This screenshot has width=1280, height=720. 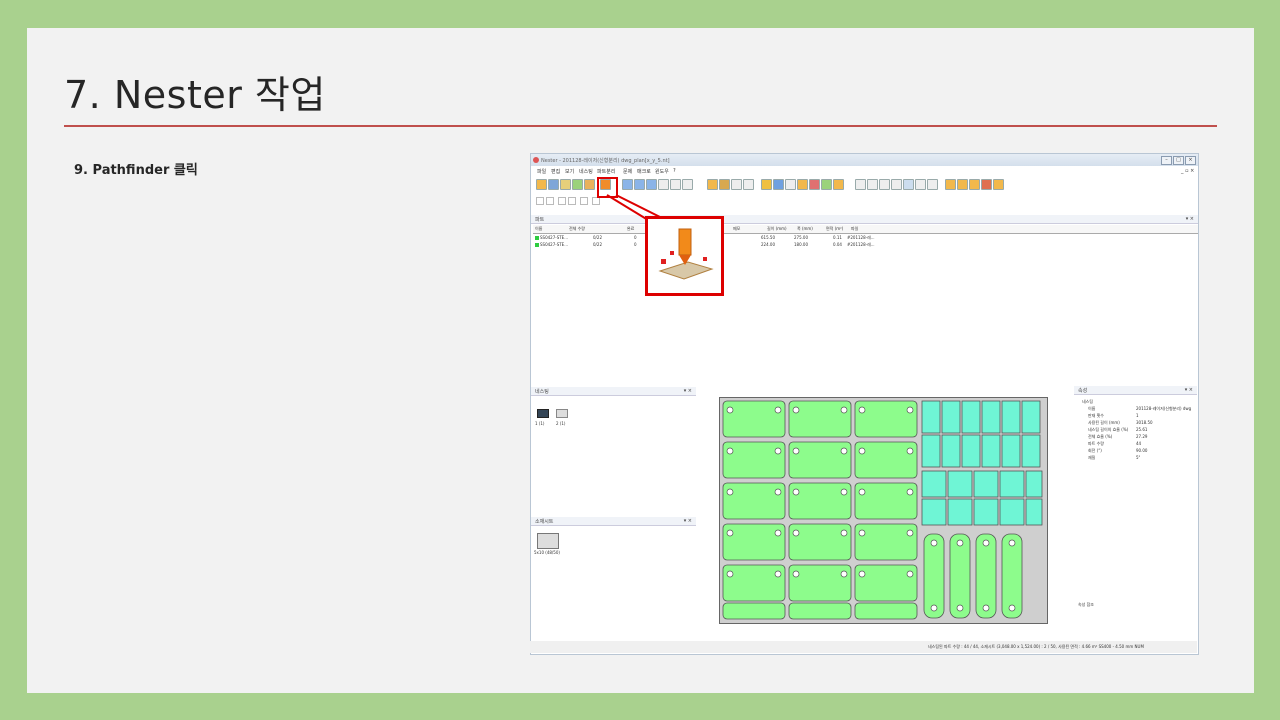 I want to click on layout6-icon, so click(x=826, y=184).